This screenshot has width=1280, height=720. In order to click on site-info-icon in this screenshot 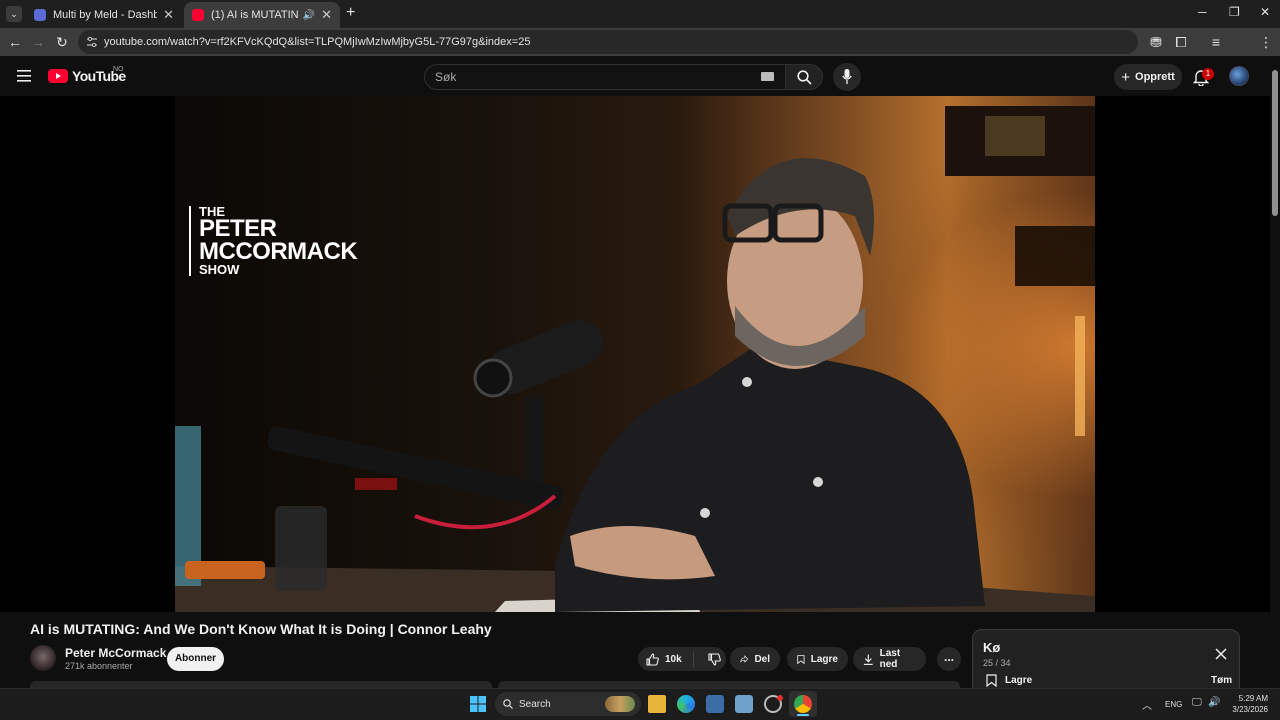, I will do `click(92, 42)`.